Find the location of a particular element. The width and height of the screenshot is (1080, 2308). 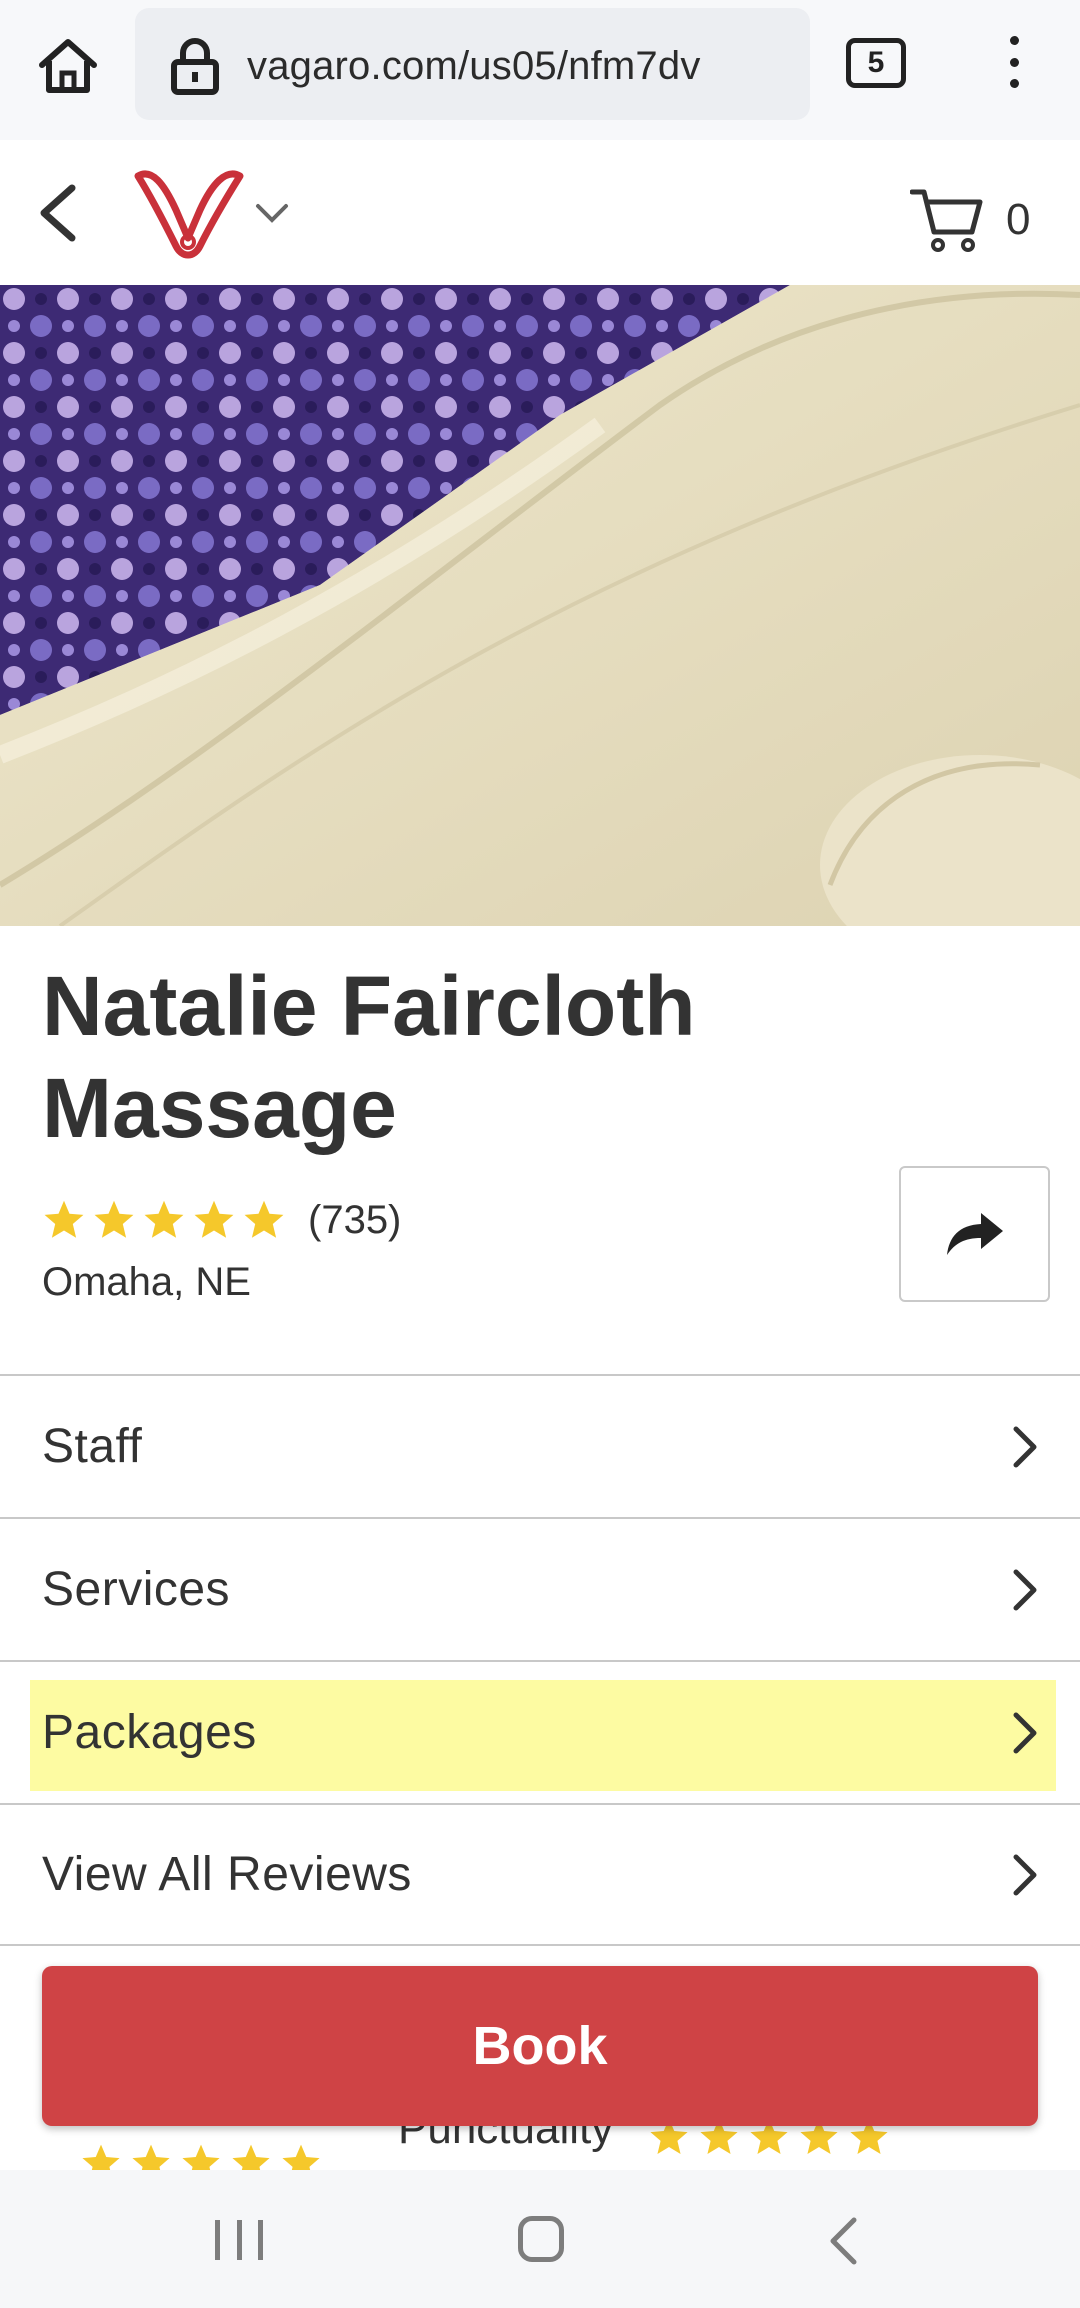

url-text: vagaro.com/us05/nfm7dv is located at coordinates (474, 66).